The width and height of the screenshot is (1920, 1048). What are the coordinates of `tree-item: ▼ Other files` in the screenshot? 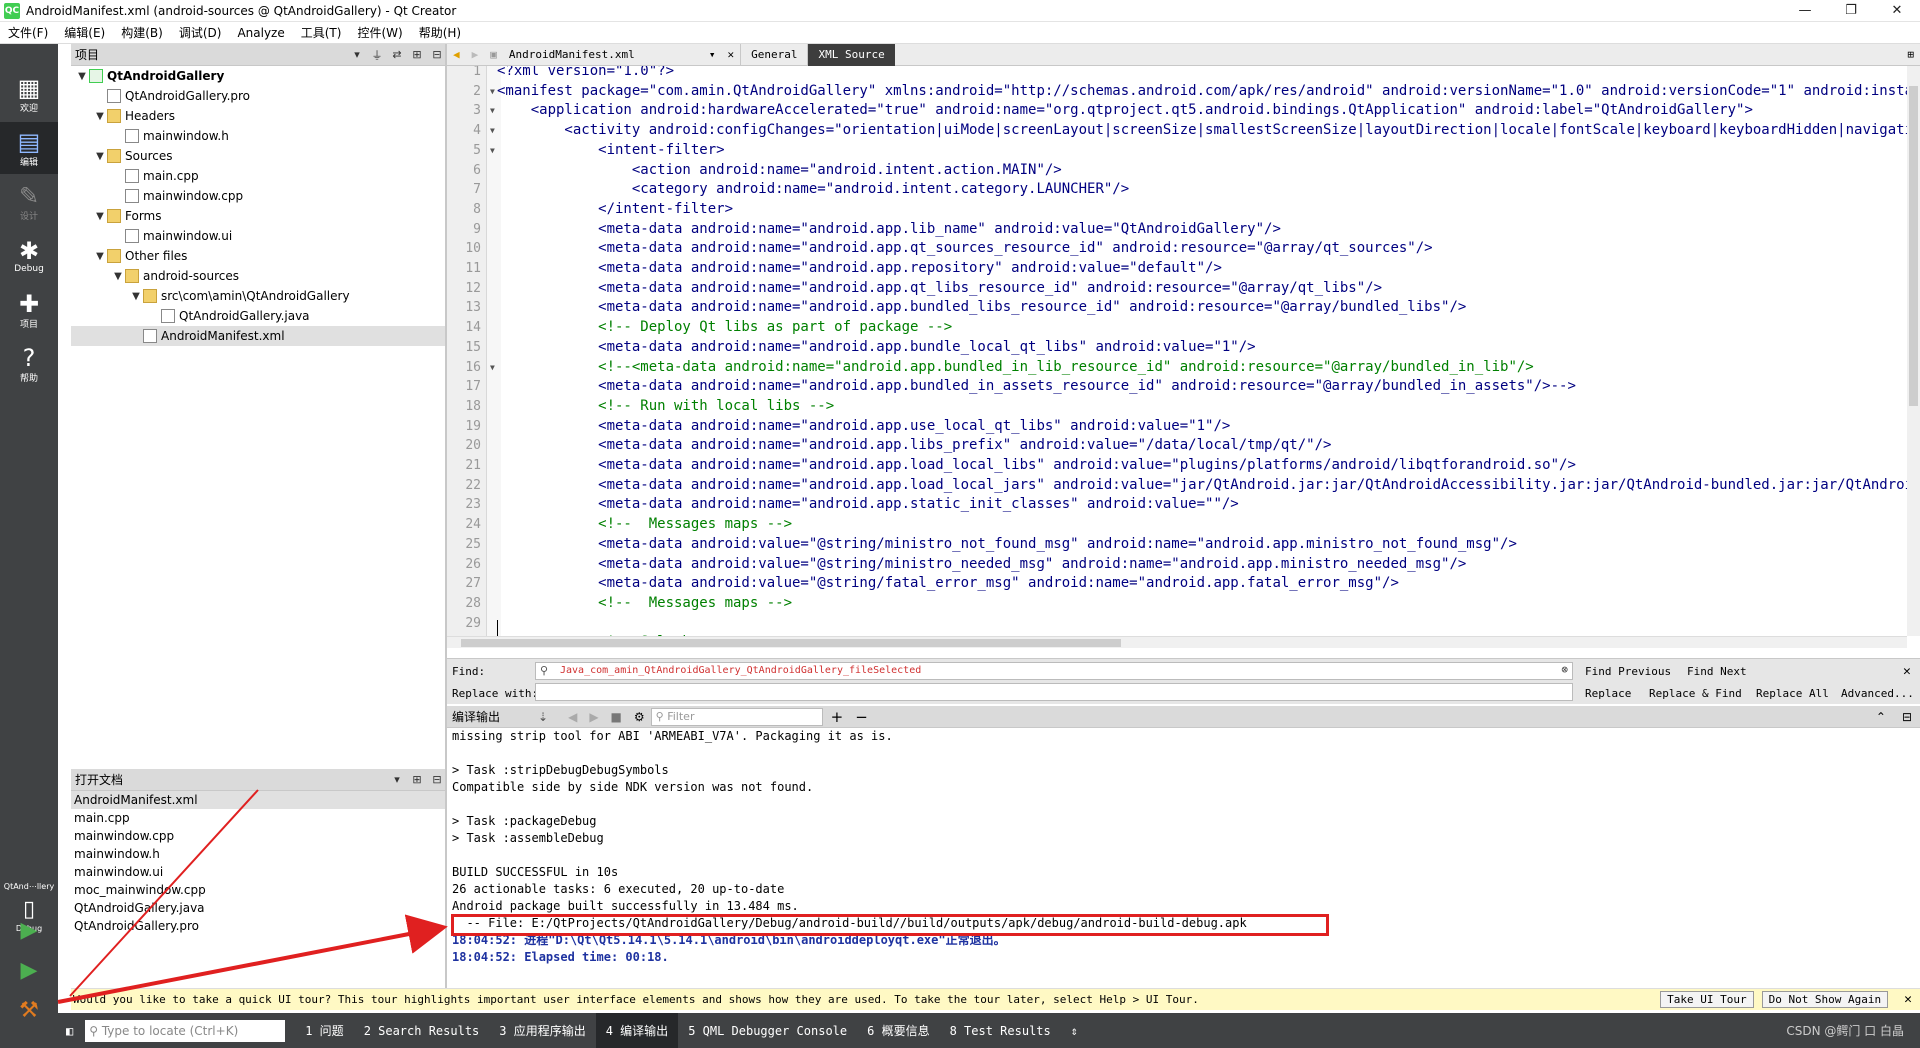 It's located at (259, 256).